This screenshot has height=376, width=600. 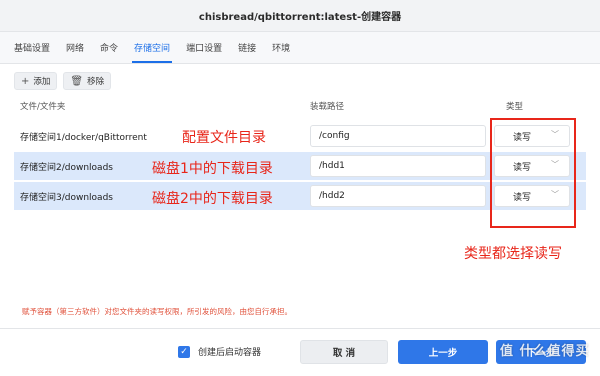 I want to click on tab-command: 命令, so click(x=109, y=47).